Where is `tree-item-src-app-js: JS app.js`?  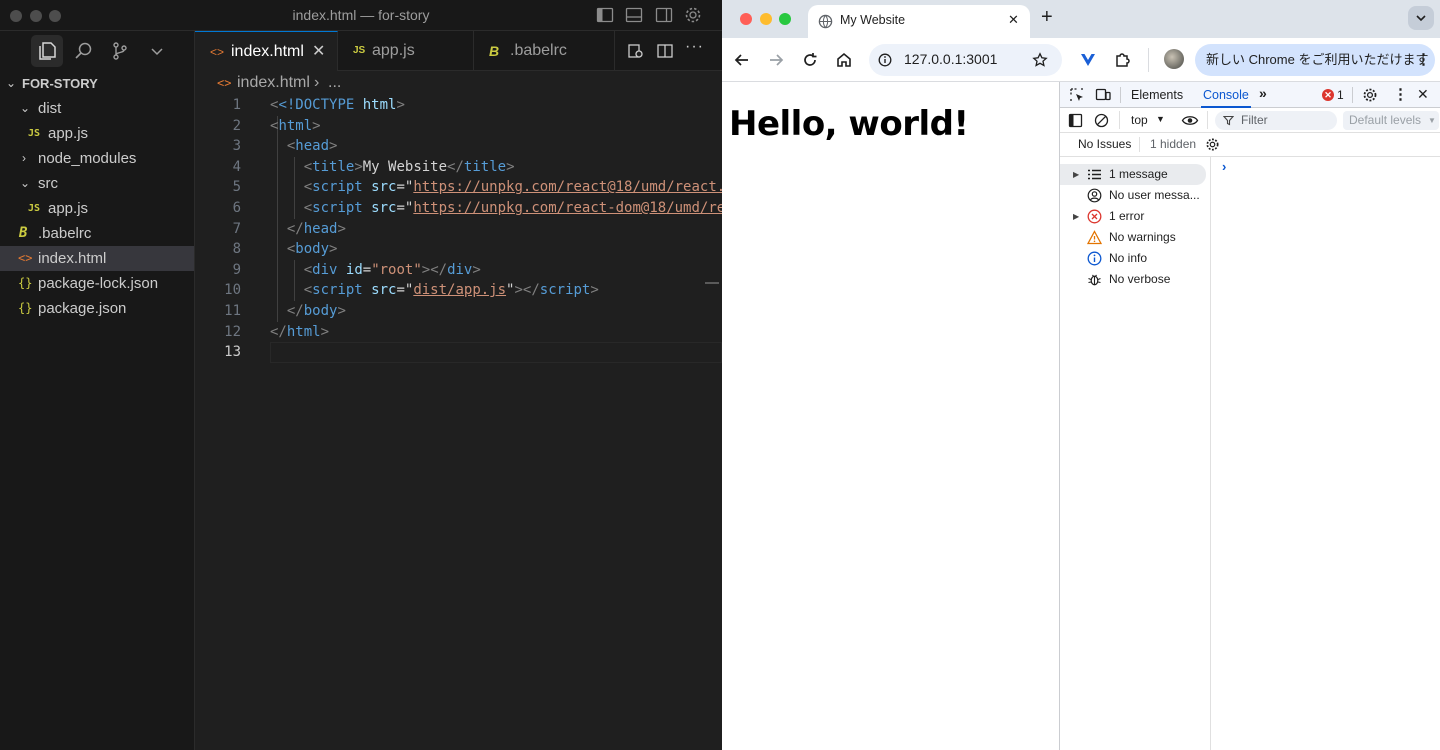 tree-item-src-app-js: JS app.js is located at coordinates (97, 208).